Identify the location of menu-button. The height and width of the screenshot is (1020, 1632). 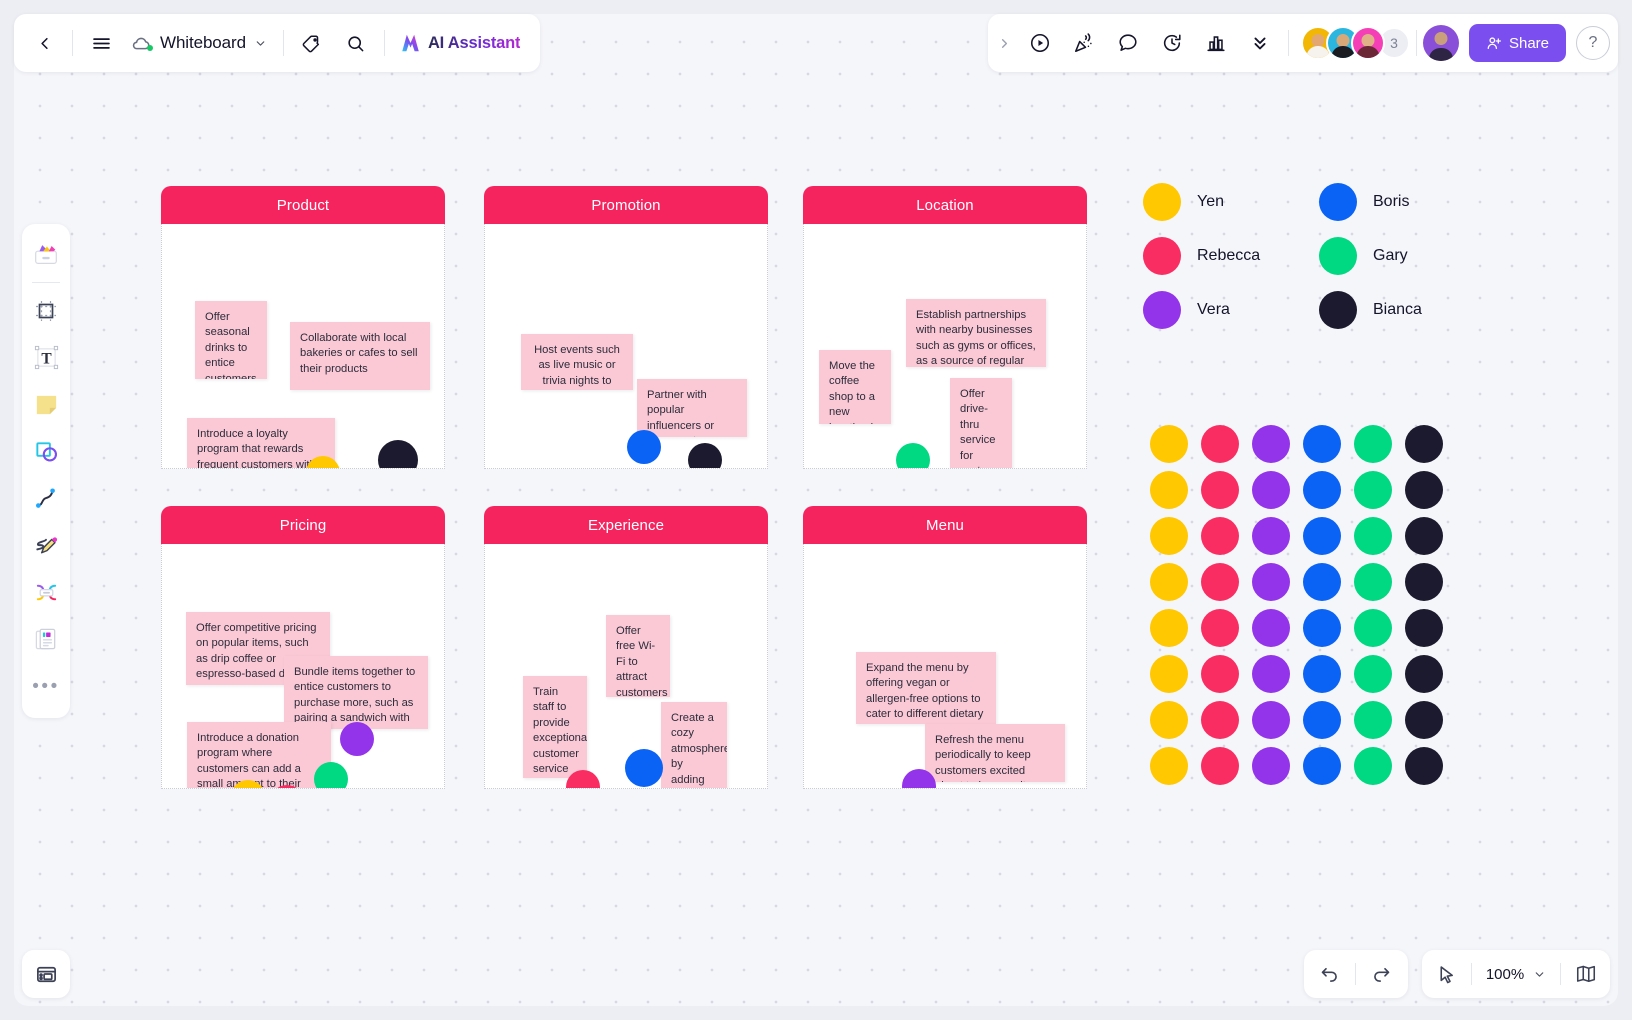
(101, 43).